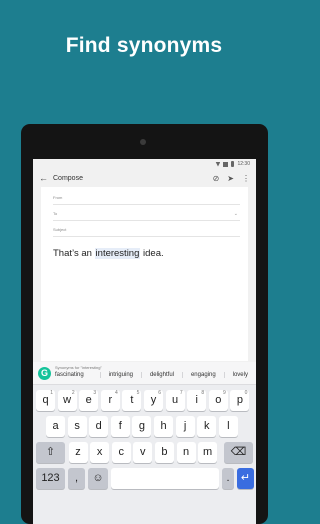  I want to click on key-label: ., so click(228, 478).